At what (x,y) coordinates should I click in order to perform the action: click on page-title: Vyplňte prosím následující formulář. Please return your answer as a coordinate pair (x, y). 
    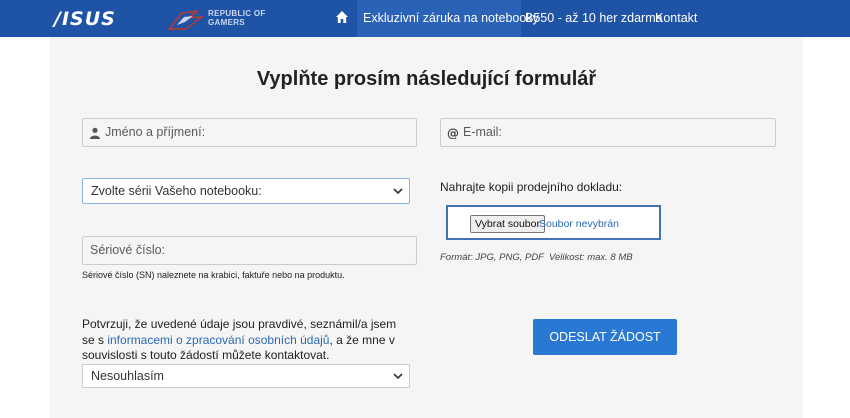
    Looking at the image, I should click on (426, 79).